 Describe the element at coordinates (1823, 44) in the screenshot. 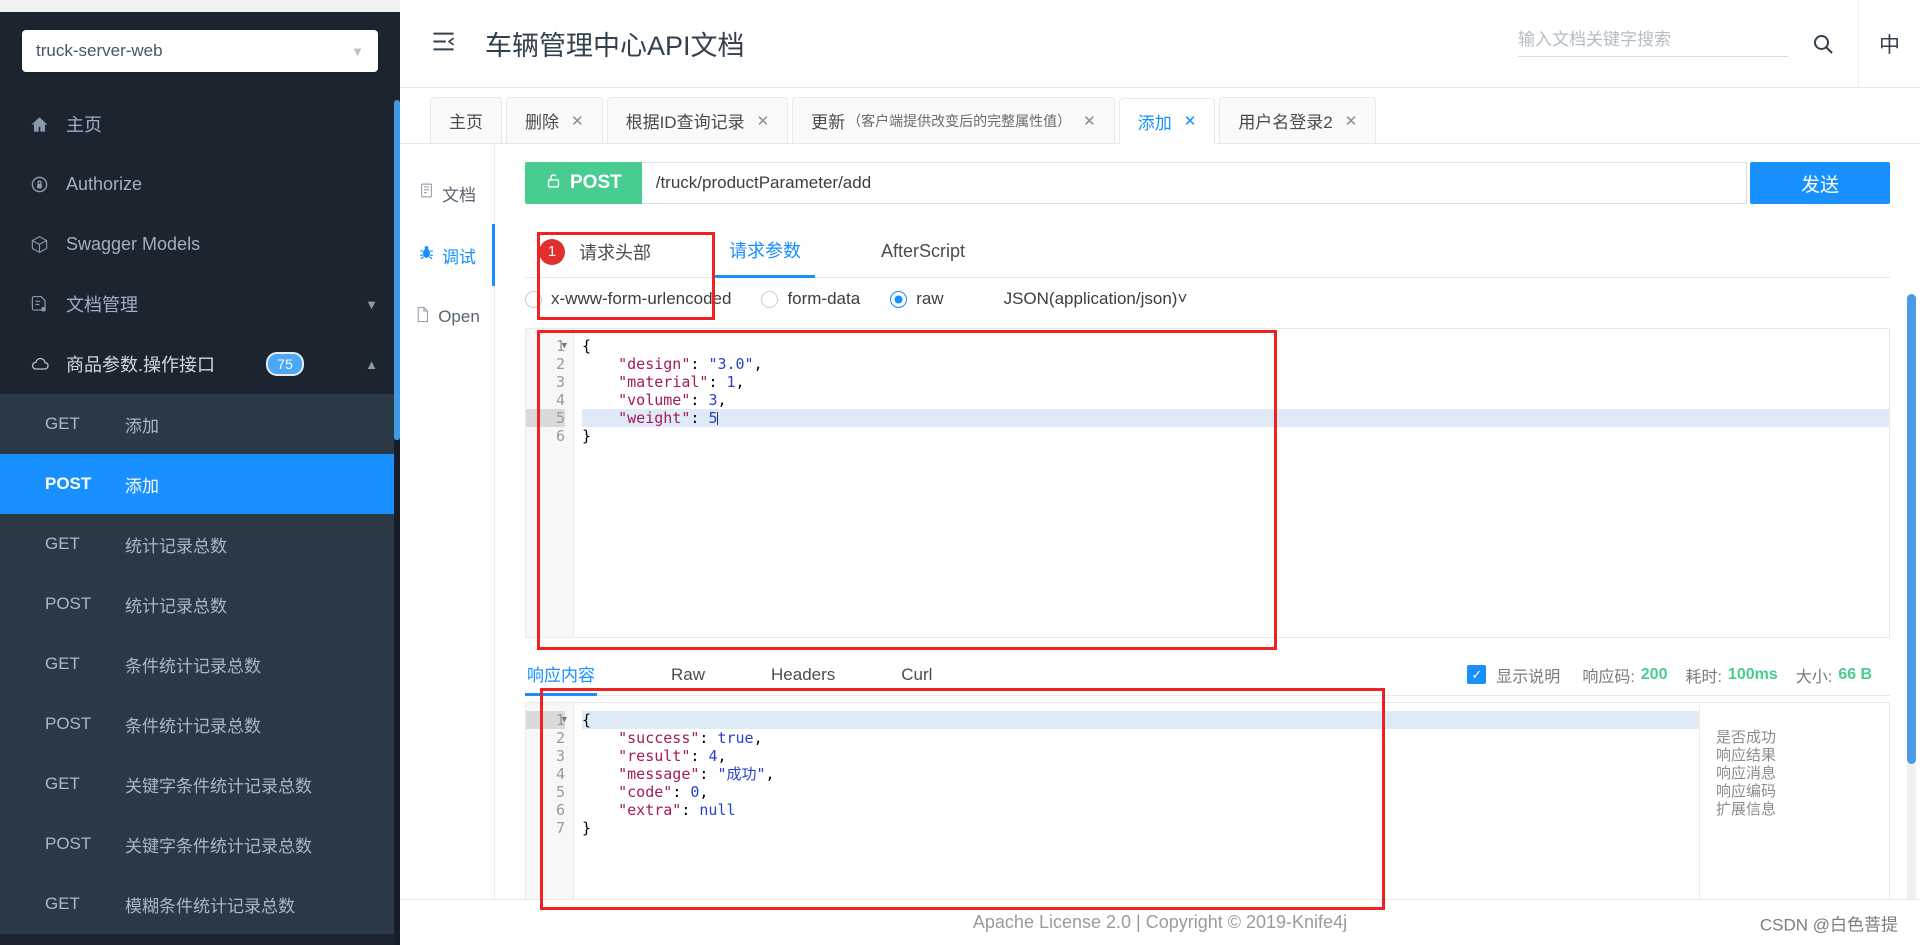

I see `search-icon` at that location.